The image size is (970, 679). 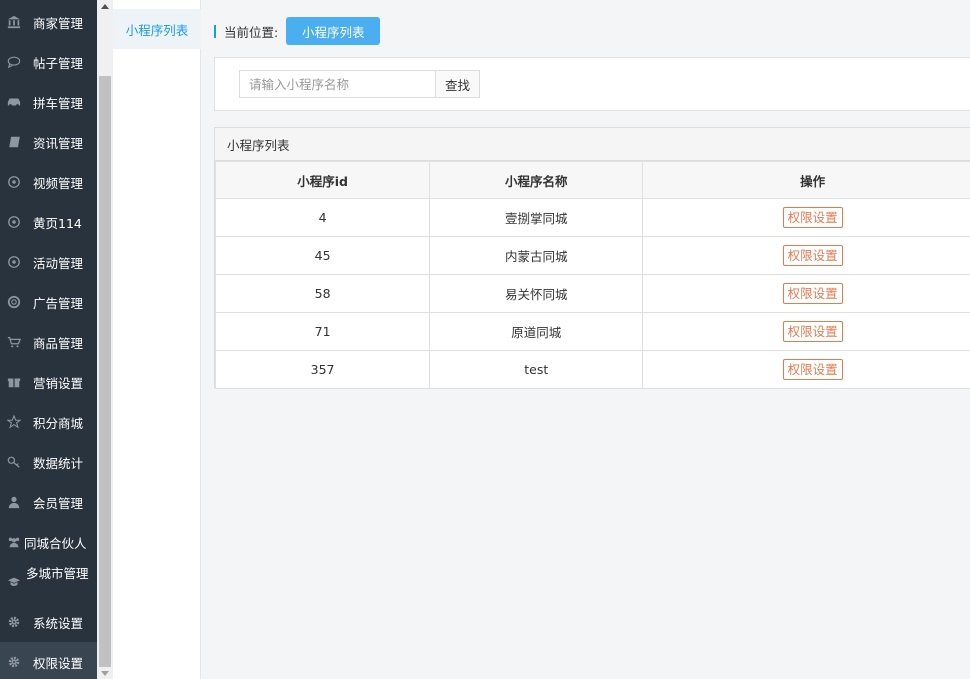 What do you see at coordinates (333, 31) in the screenshot?
I see `breadcrumb-current-button: 小程序列表` at bounding box center [333, 31].